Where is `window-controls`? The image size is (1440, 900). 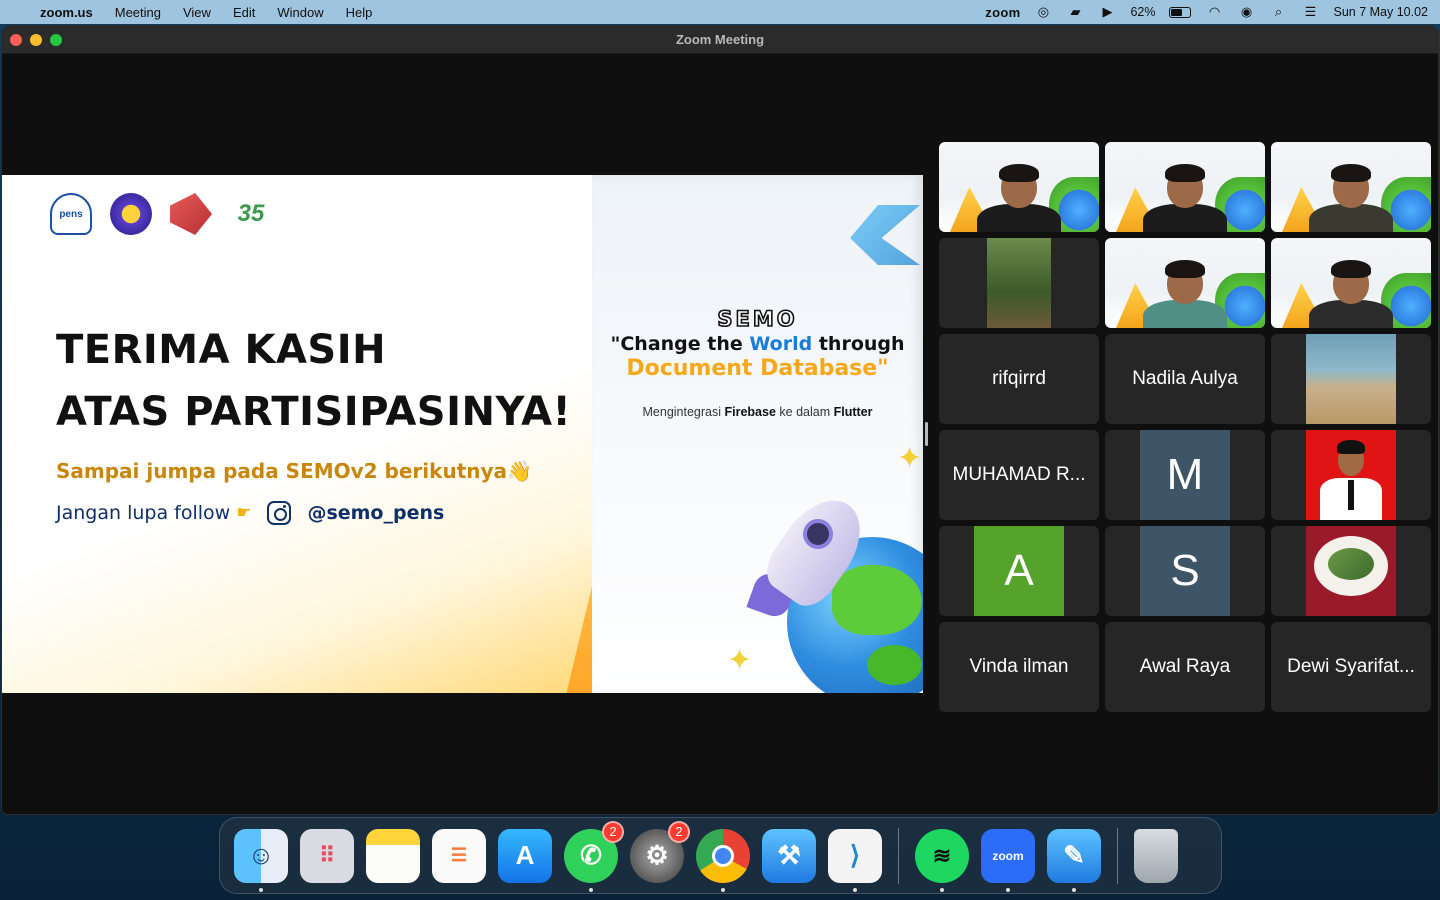 window-controls is located at coordinates (36, 40).